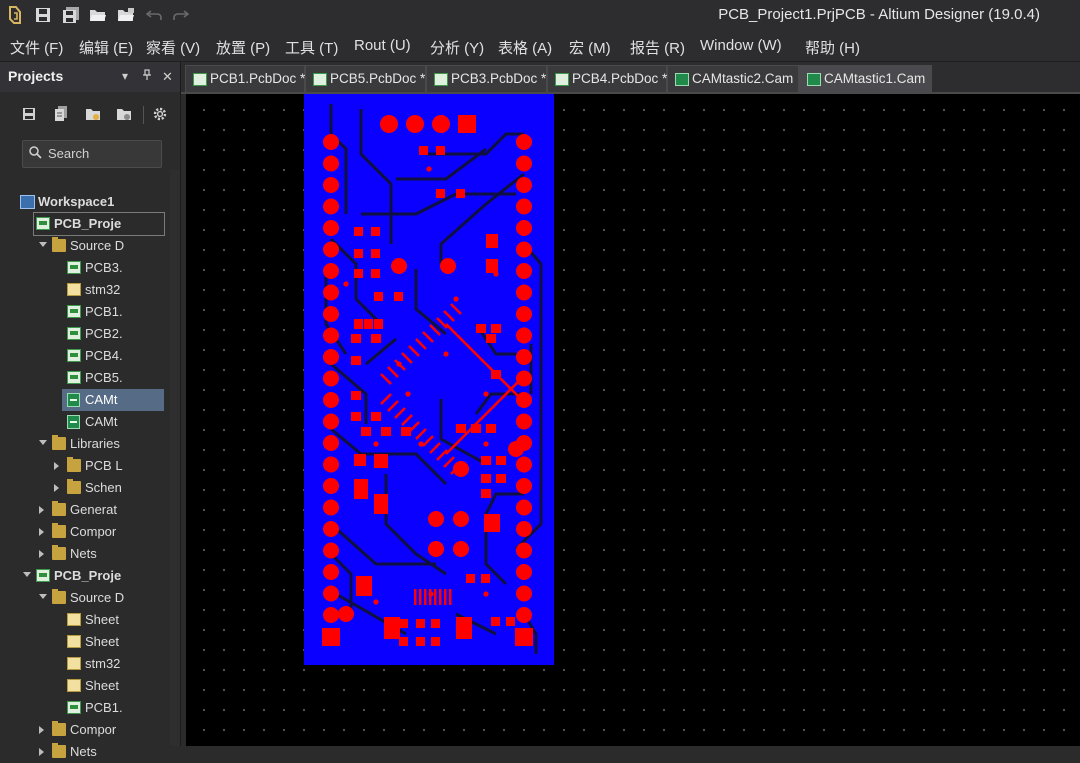 The image size is (1080, 763). What do you see at coordinates (243, 47) in the screenshot?
I see `menu-item: 放置 (P)` at bounding box center [243, 47].